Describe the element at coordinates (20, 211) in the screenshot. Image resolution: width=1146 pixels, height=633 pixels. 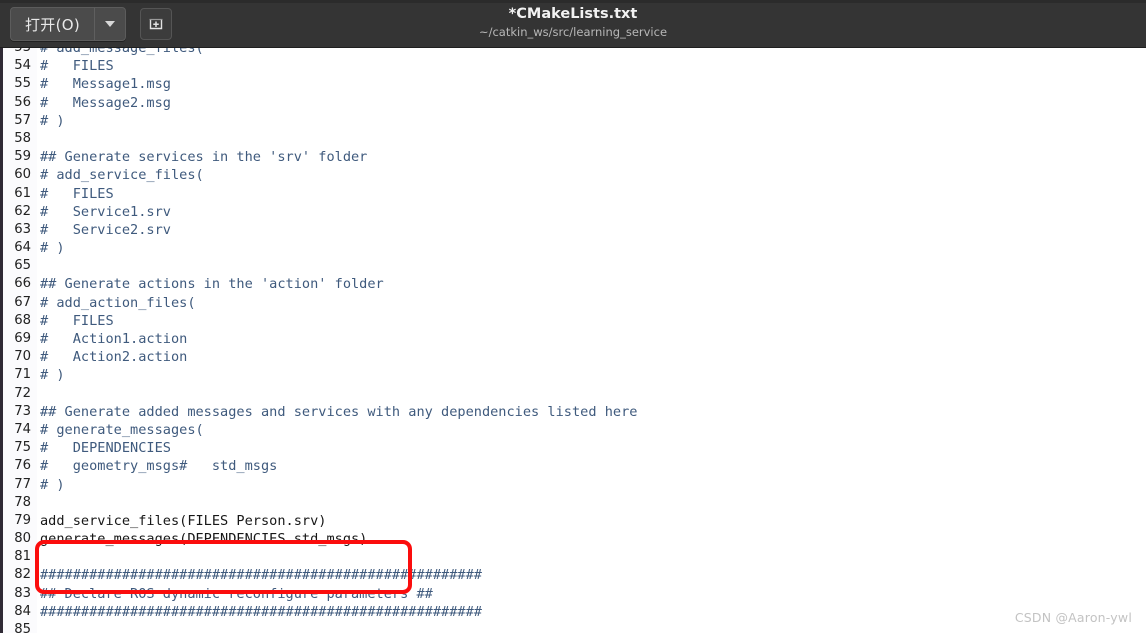
I see `line-number: 62` at that location.